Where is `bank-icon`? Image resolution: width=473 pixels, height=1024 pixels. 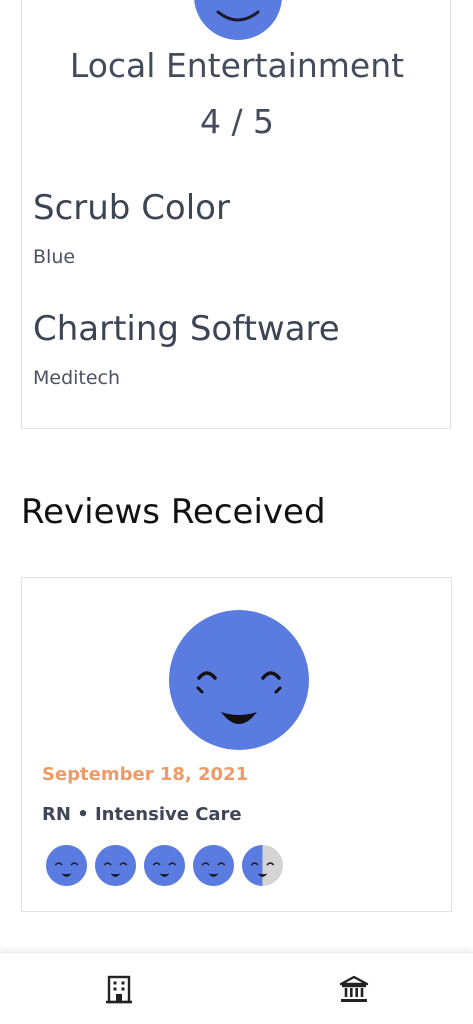
bank-icon is located at coordinates (354, 989).